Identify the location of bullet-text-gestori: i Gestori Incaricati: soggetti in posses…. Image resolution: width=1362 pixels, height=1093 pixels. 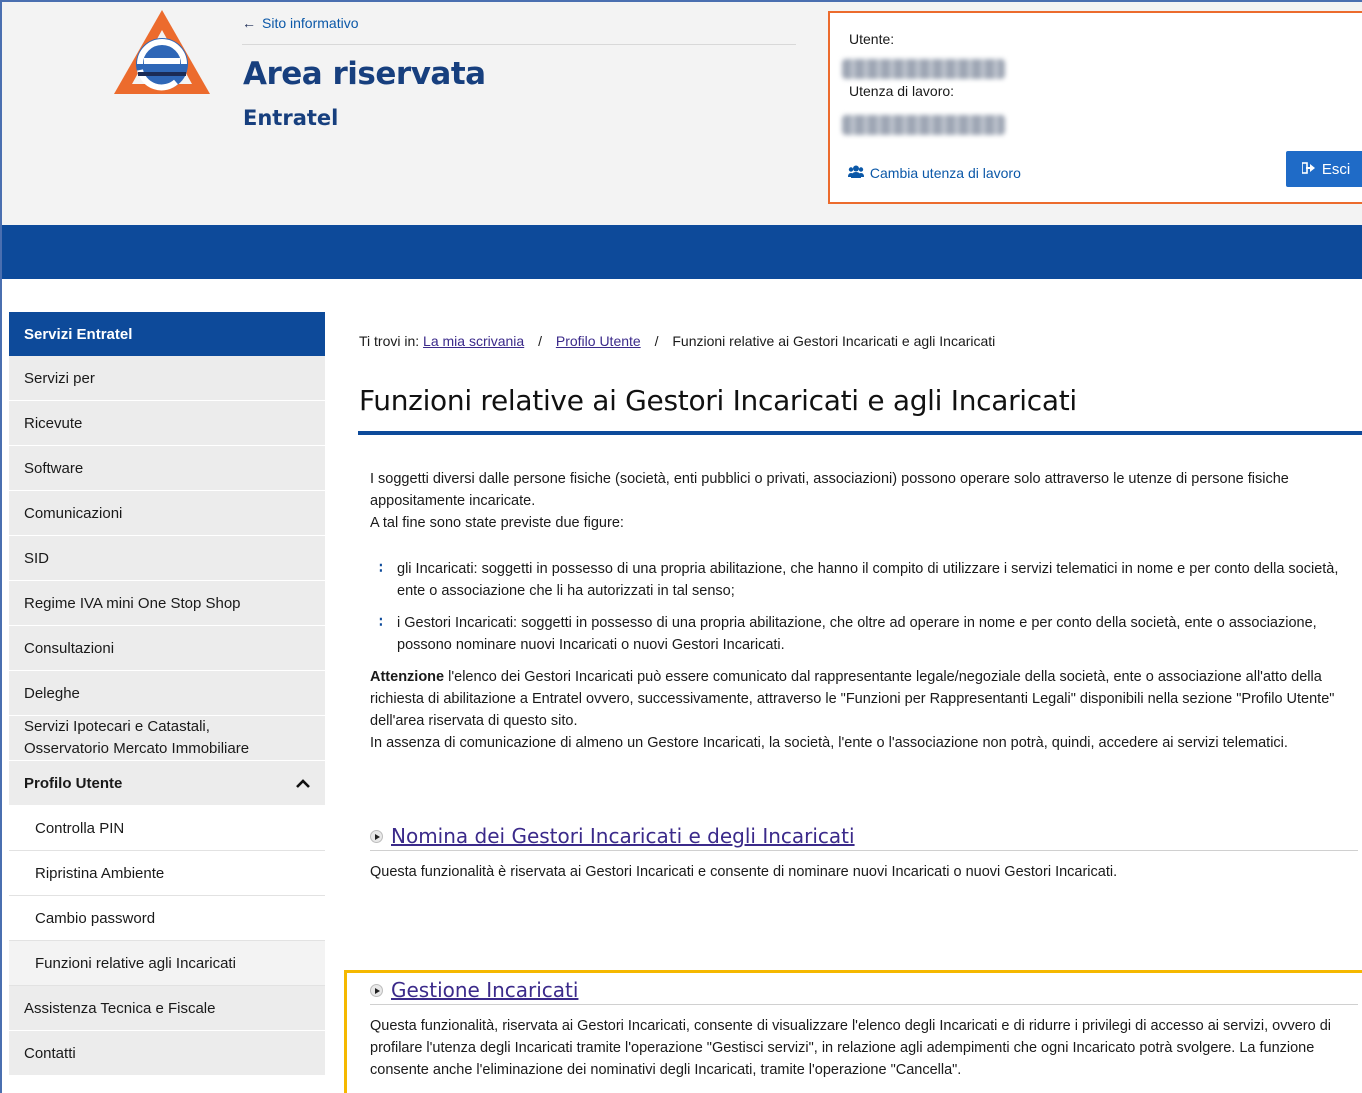
(857, 634).